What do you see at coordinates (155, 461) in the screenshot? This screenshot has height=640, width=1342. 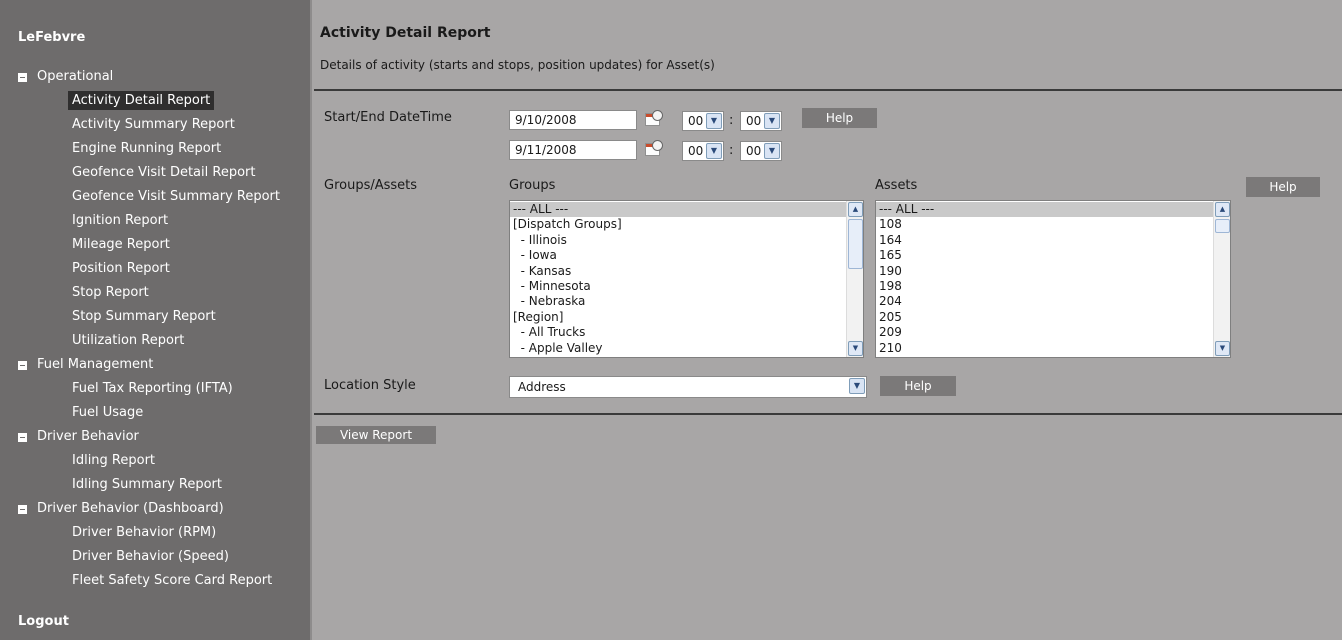 I see `sidebar-item: Idling Report` at bounding box center [155, 461].